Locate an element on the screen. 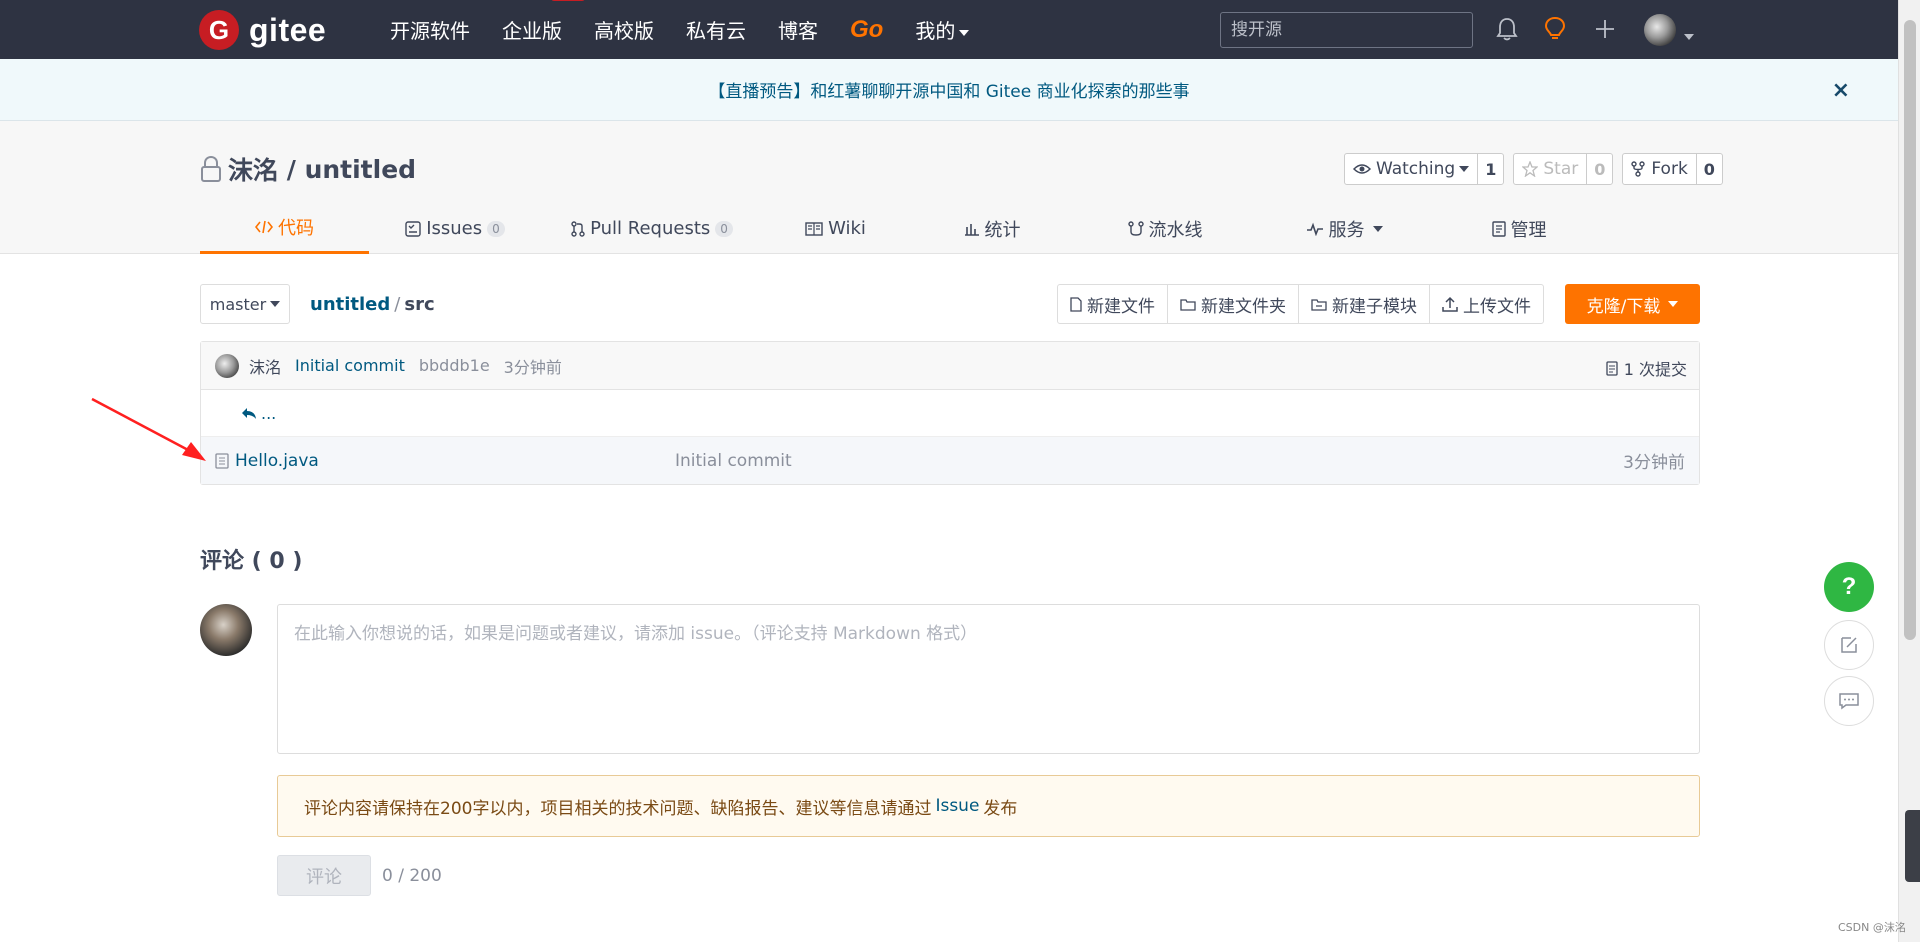 The width and height of the screenshot is (1920, 942). gitee-logo: G gitee is located at coordinates (262, 30).